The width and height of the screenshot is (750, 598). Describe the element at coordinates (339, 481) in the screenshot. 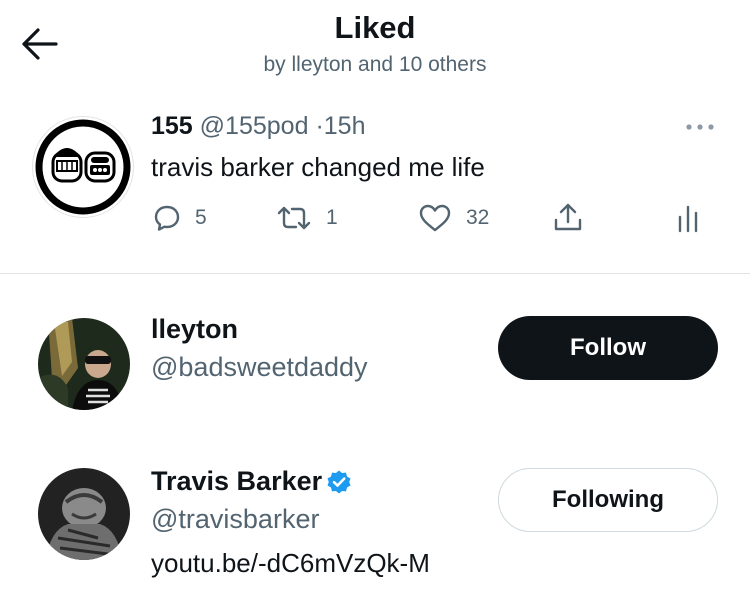

I see `verified-badge-icon` at that location.